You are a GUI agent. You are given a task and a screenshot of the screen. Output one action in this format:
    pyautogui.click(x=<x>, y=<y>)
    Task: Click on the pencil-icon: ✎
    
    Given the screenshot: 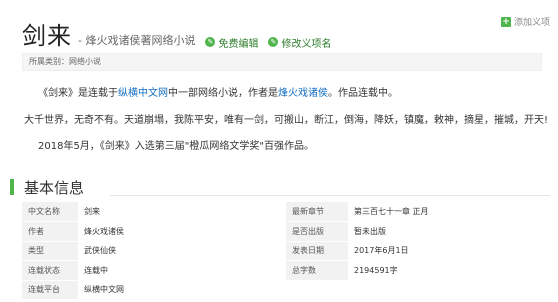 What is the action you would take?
    pyautogui.click(x=210, y=42)
    